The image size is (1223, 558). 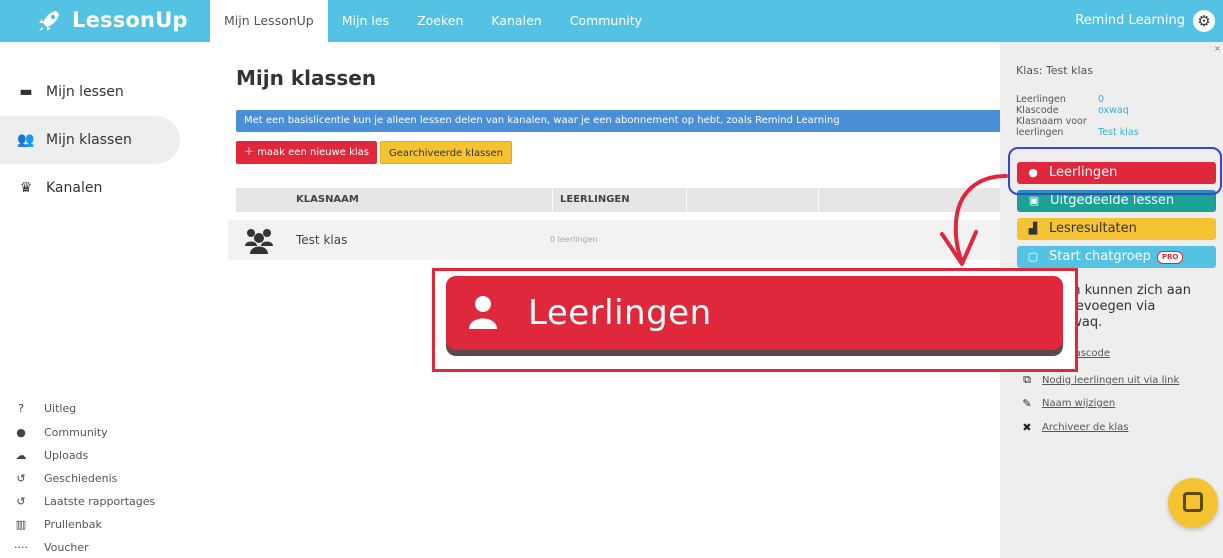 What do you see at coordinates (85, 92) in the screenshot?
I see `sidebar-item-label: Mijn lessen` at bounding box center [85, 92].